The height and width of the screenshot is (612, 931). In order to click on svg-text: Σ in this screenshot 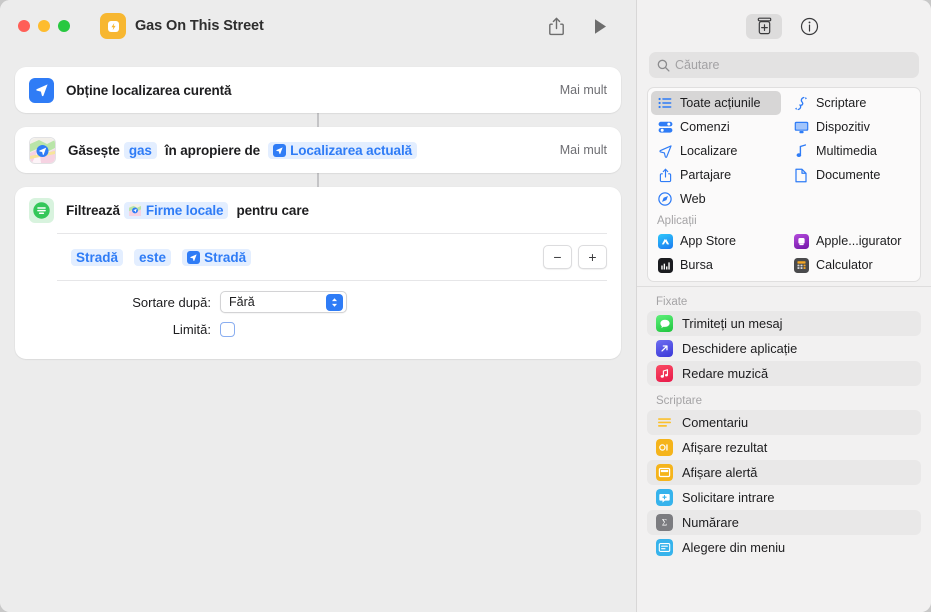, I will do `click(664, 522)`.